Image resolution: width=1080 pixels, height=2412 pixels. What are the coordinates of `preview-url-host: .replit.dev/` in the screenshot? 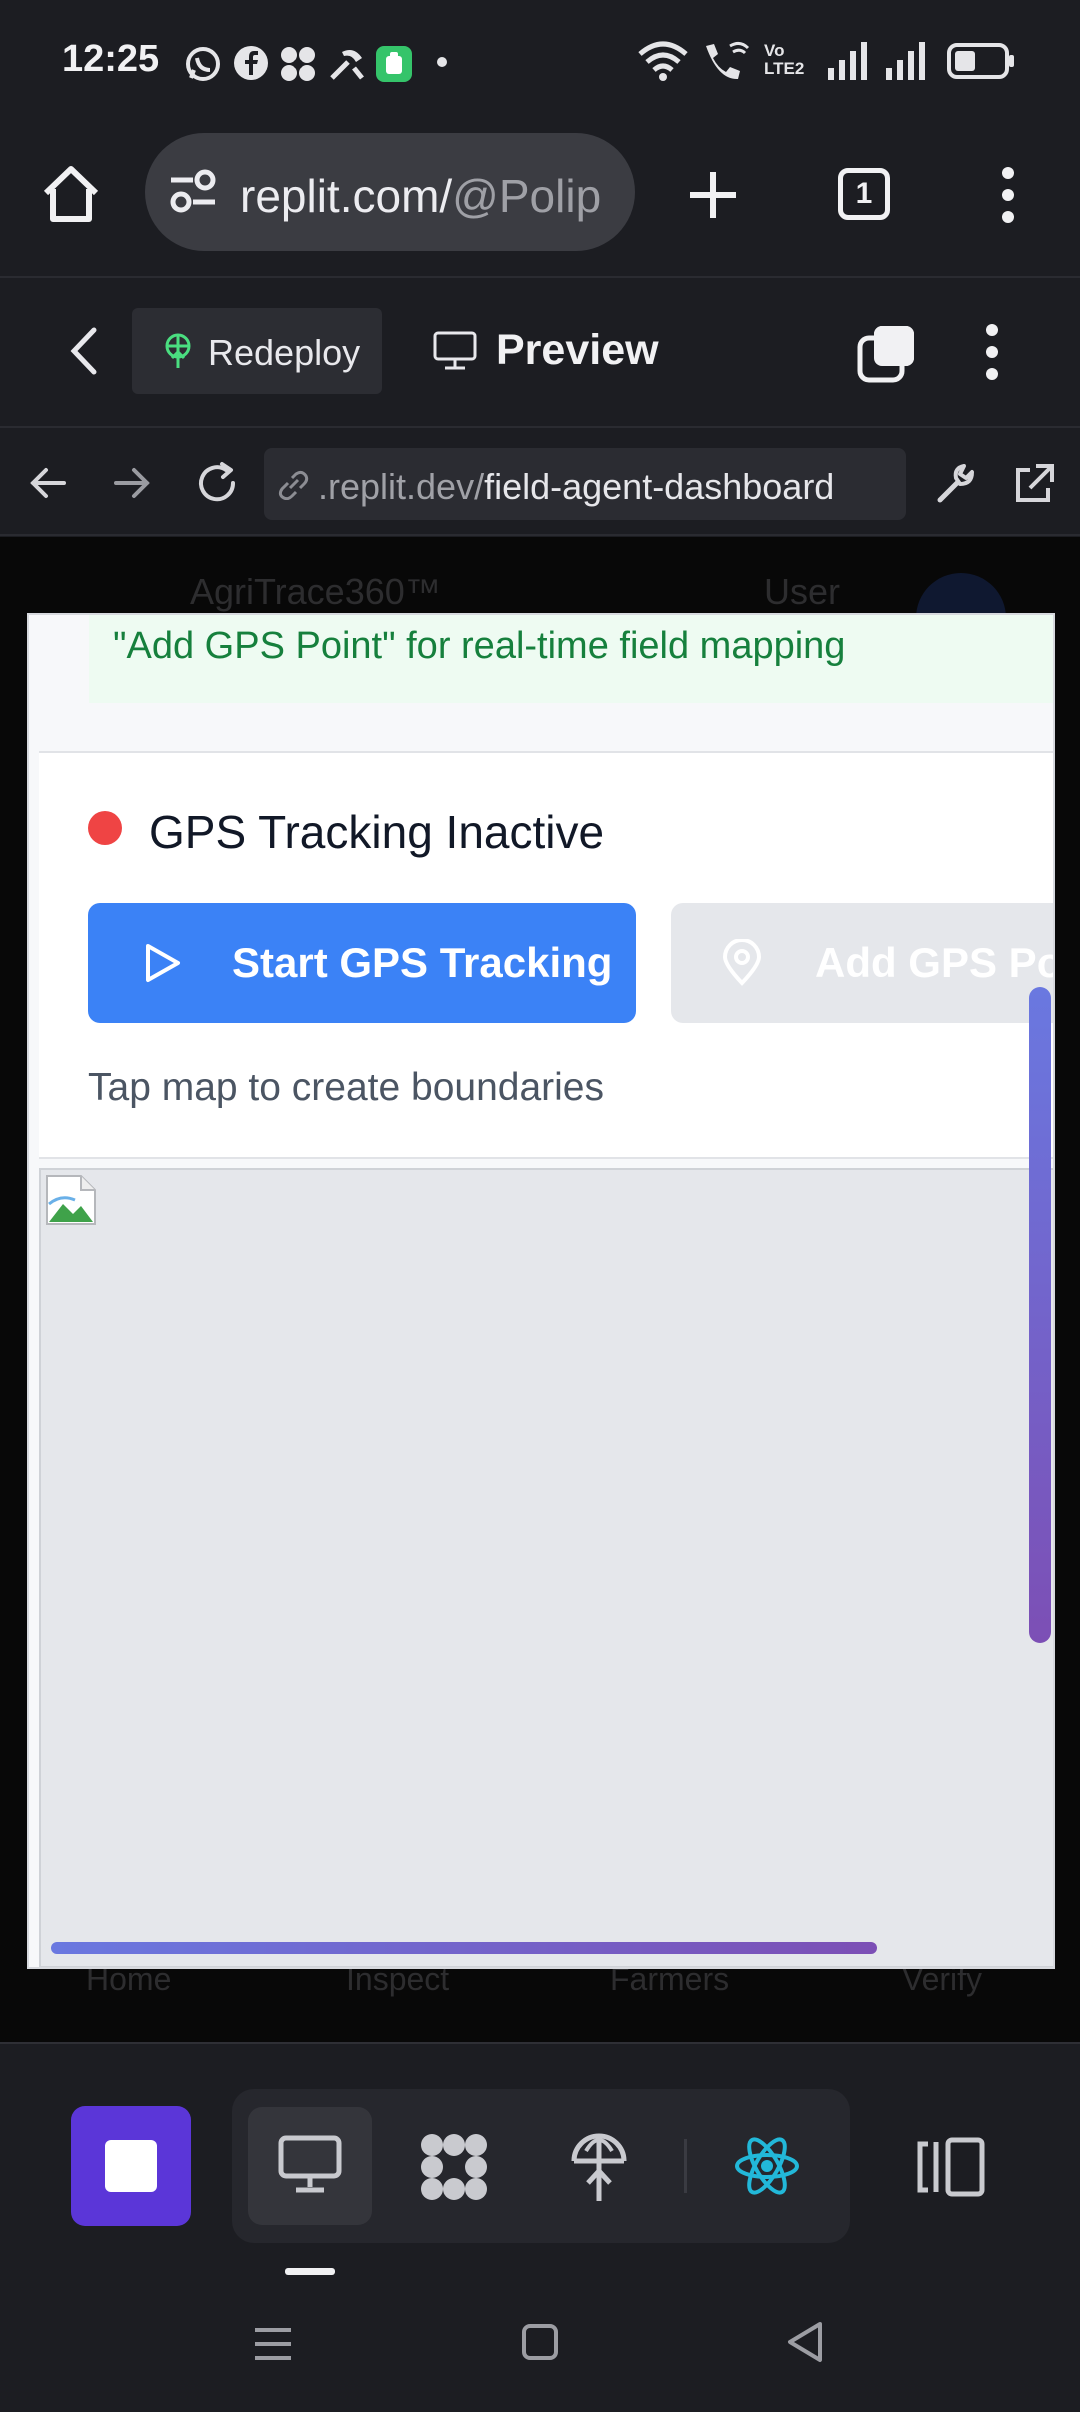 It's located at (401, 486).